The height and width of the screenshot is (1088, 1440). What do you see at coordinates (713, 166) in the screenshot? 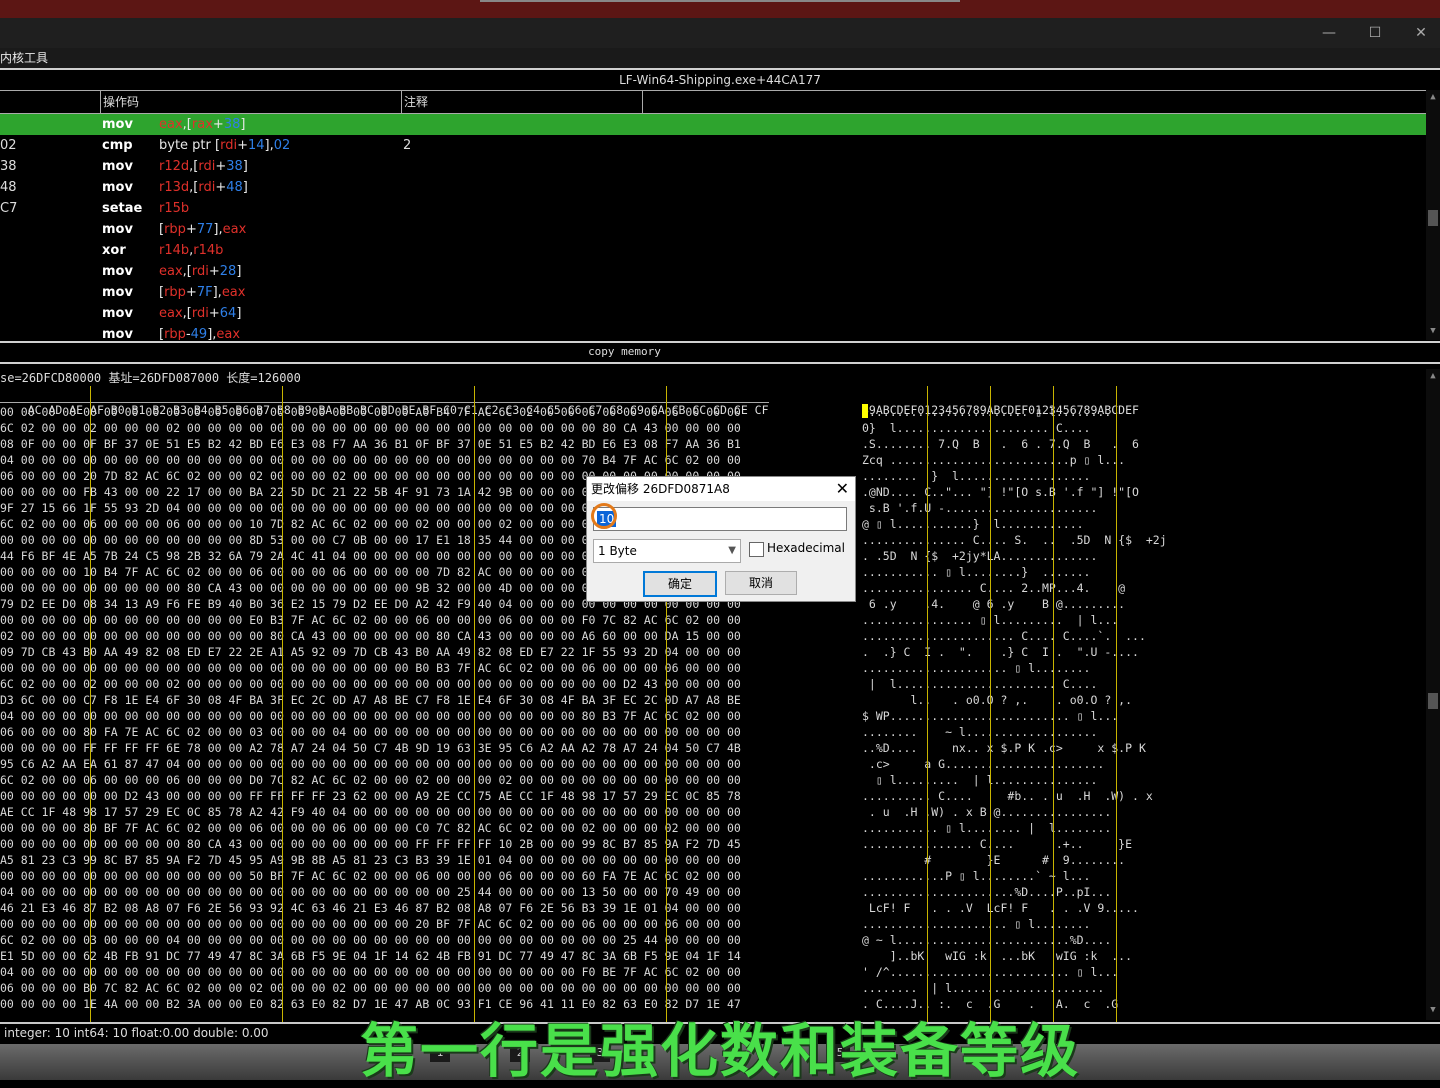
I see `disasm-row: 38 mov r12d,[rdi+38]` at bounding box center [713, 166].